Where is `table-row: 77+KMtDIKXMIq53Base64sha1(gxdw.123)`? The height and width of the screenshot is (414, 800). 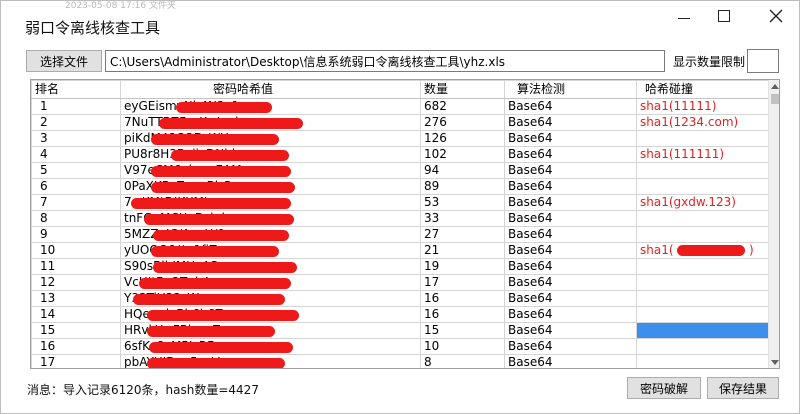 table-row: 77+KMtDIKXMIq53Base64sha1(gxdw.123) is located at coordinates (400, 202).